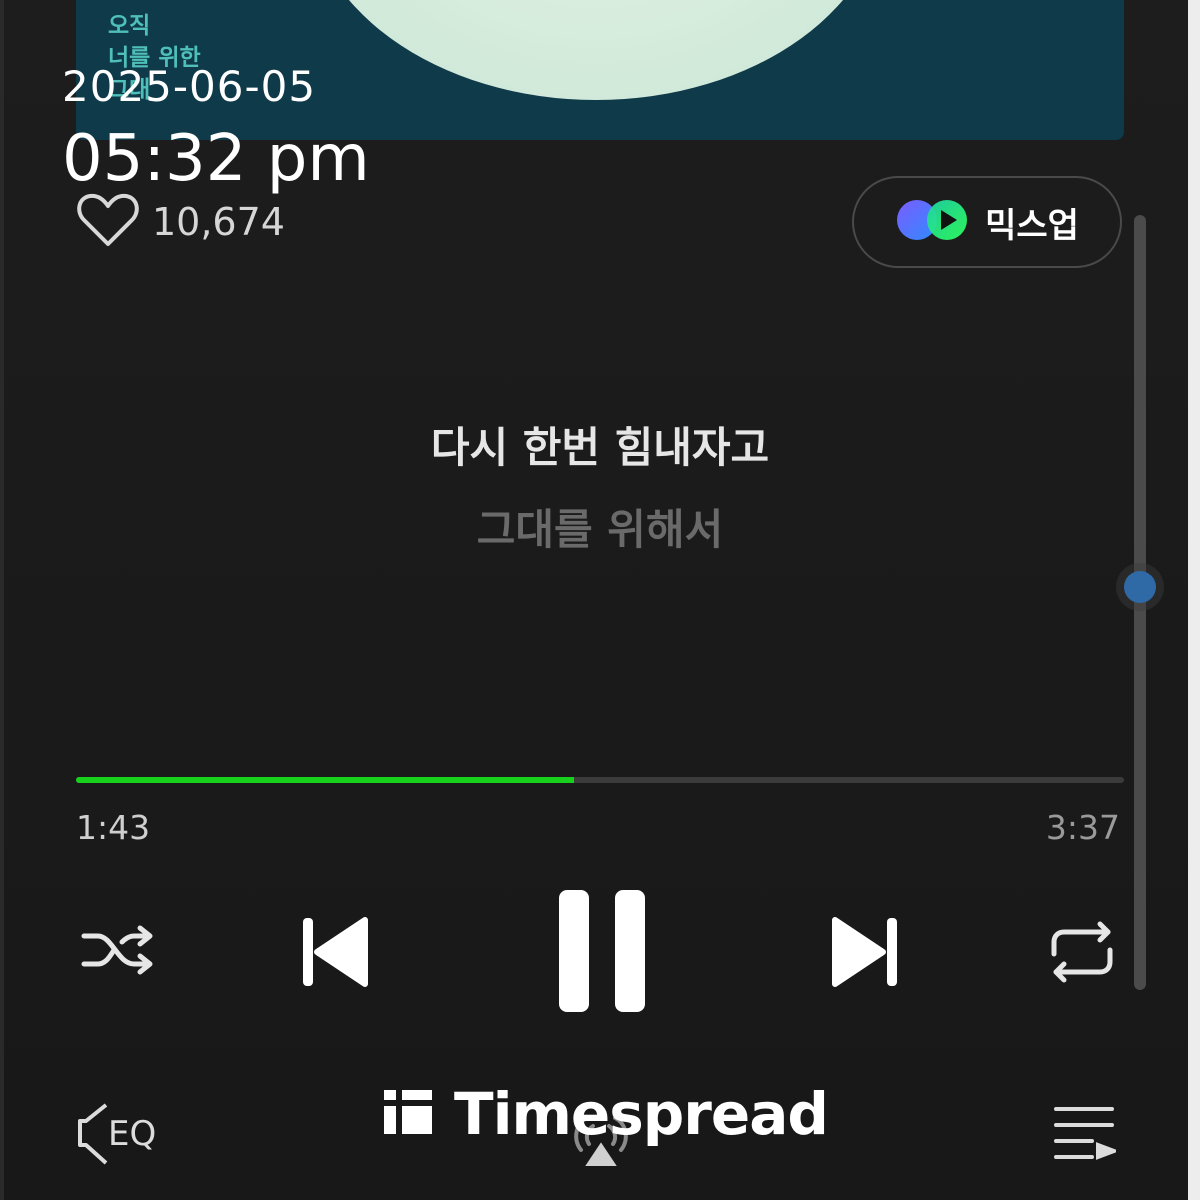 Image resolution: width=1200 pixels, height=1200 pixels. I want to click on left-edge, so click(2, 600).